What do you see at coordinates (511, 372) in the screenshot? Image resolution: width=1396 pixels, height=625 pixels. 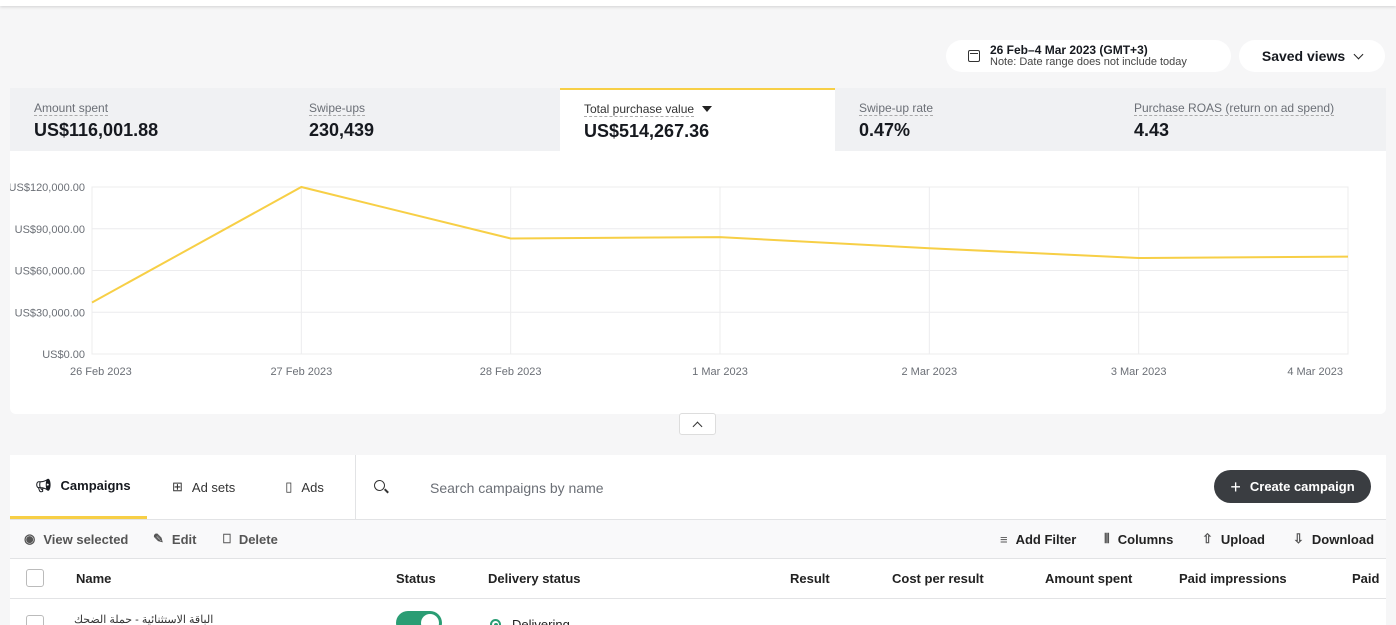 I see `x-tick-label: 28 Feb 2023` at bounding box center [511, 372].